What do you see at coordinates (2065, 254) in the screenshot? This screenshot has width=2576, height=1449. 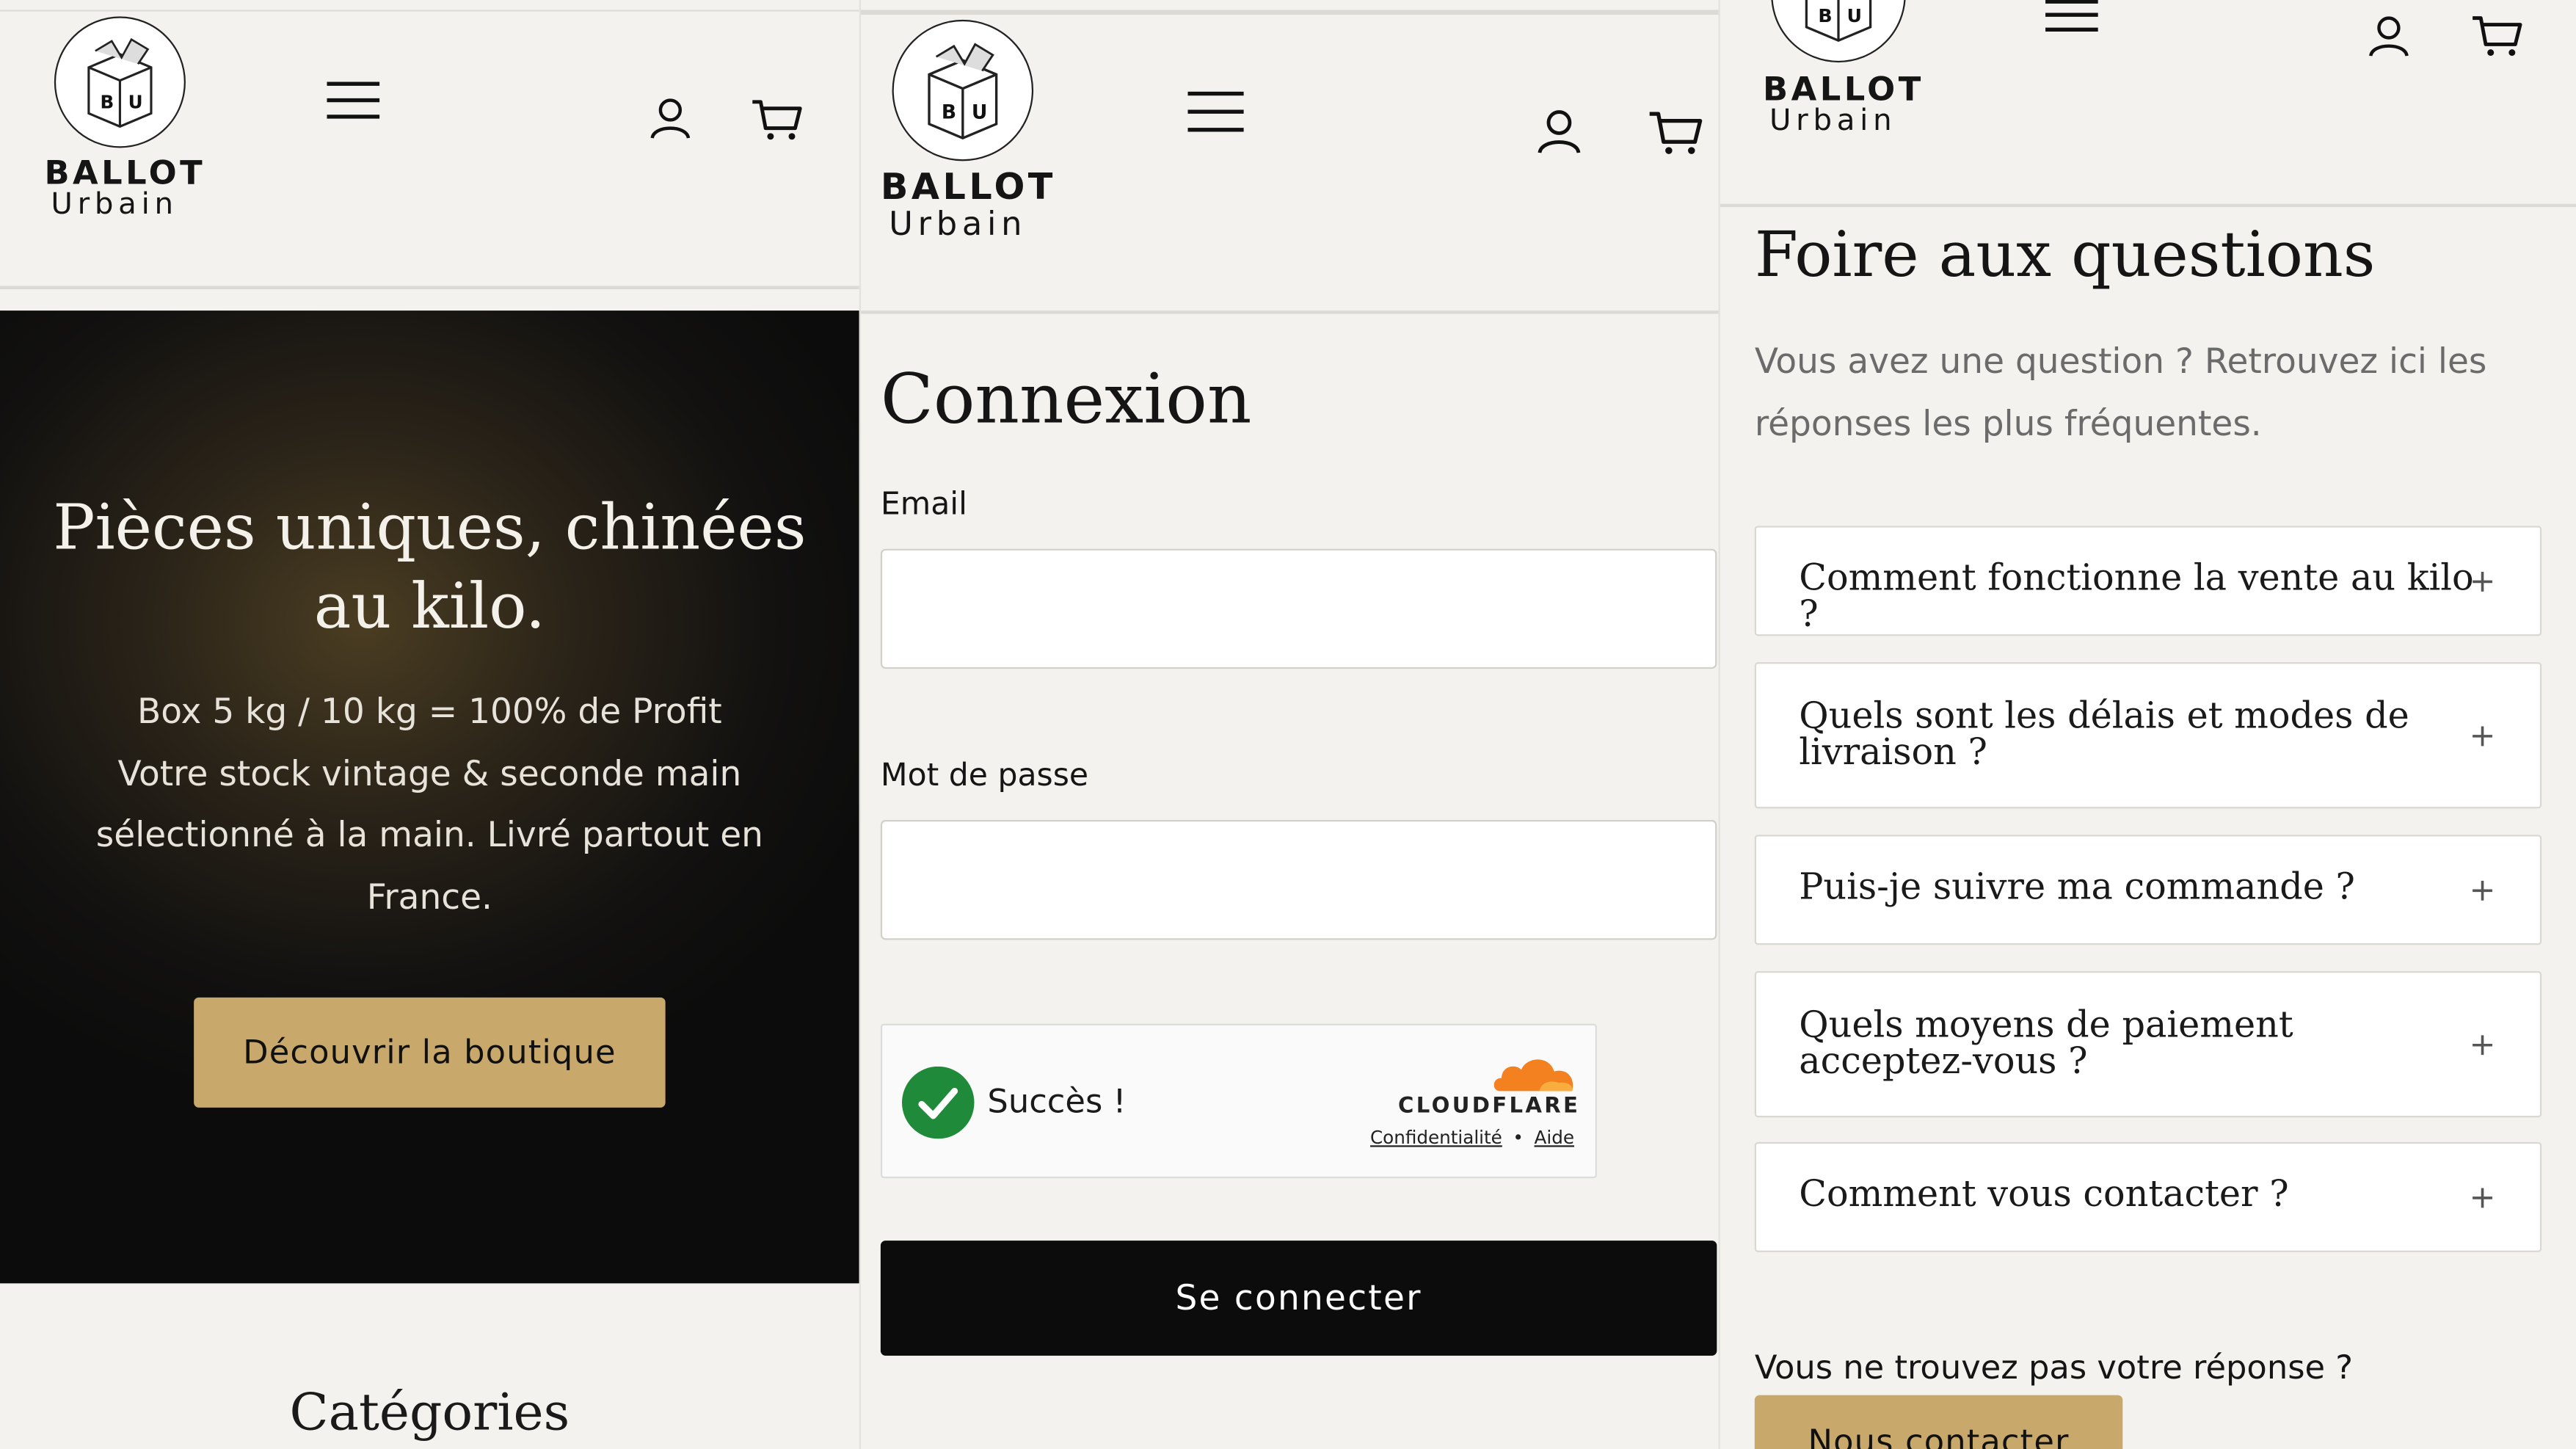 I see `page-title: Foire aux questions` at bounding box center [2065, 254].